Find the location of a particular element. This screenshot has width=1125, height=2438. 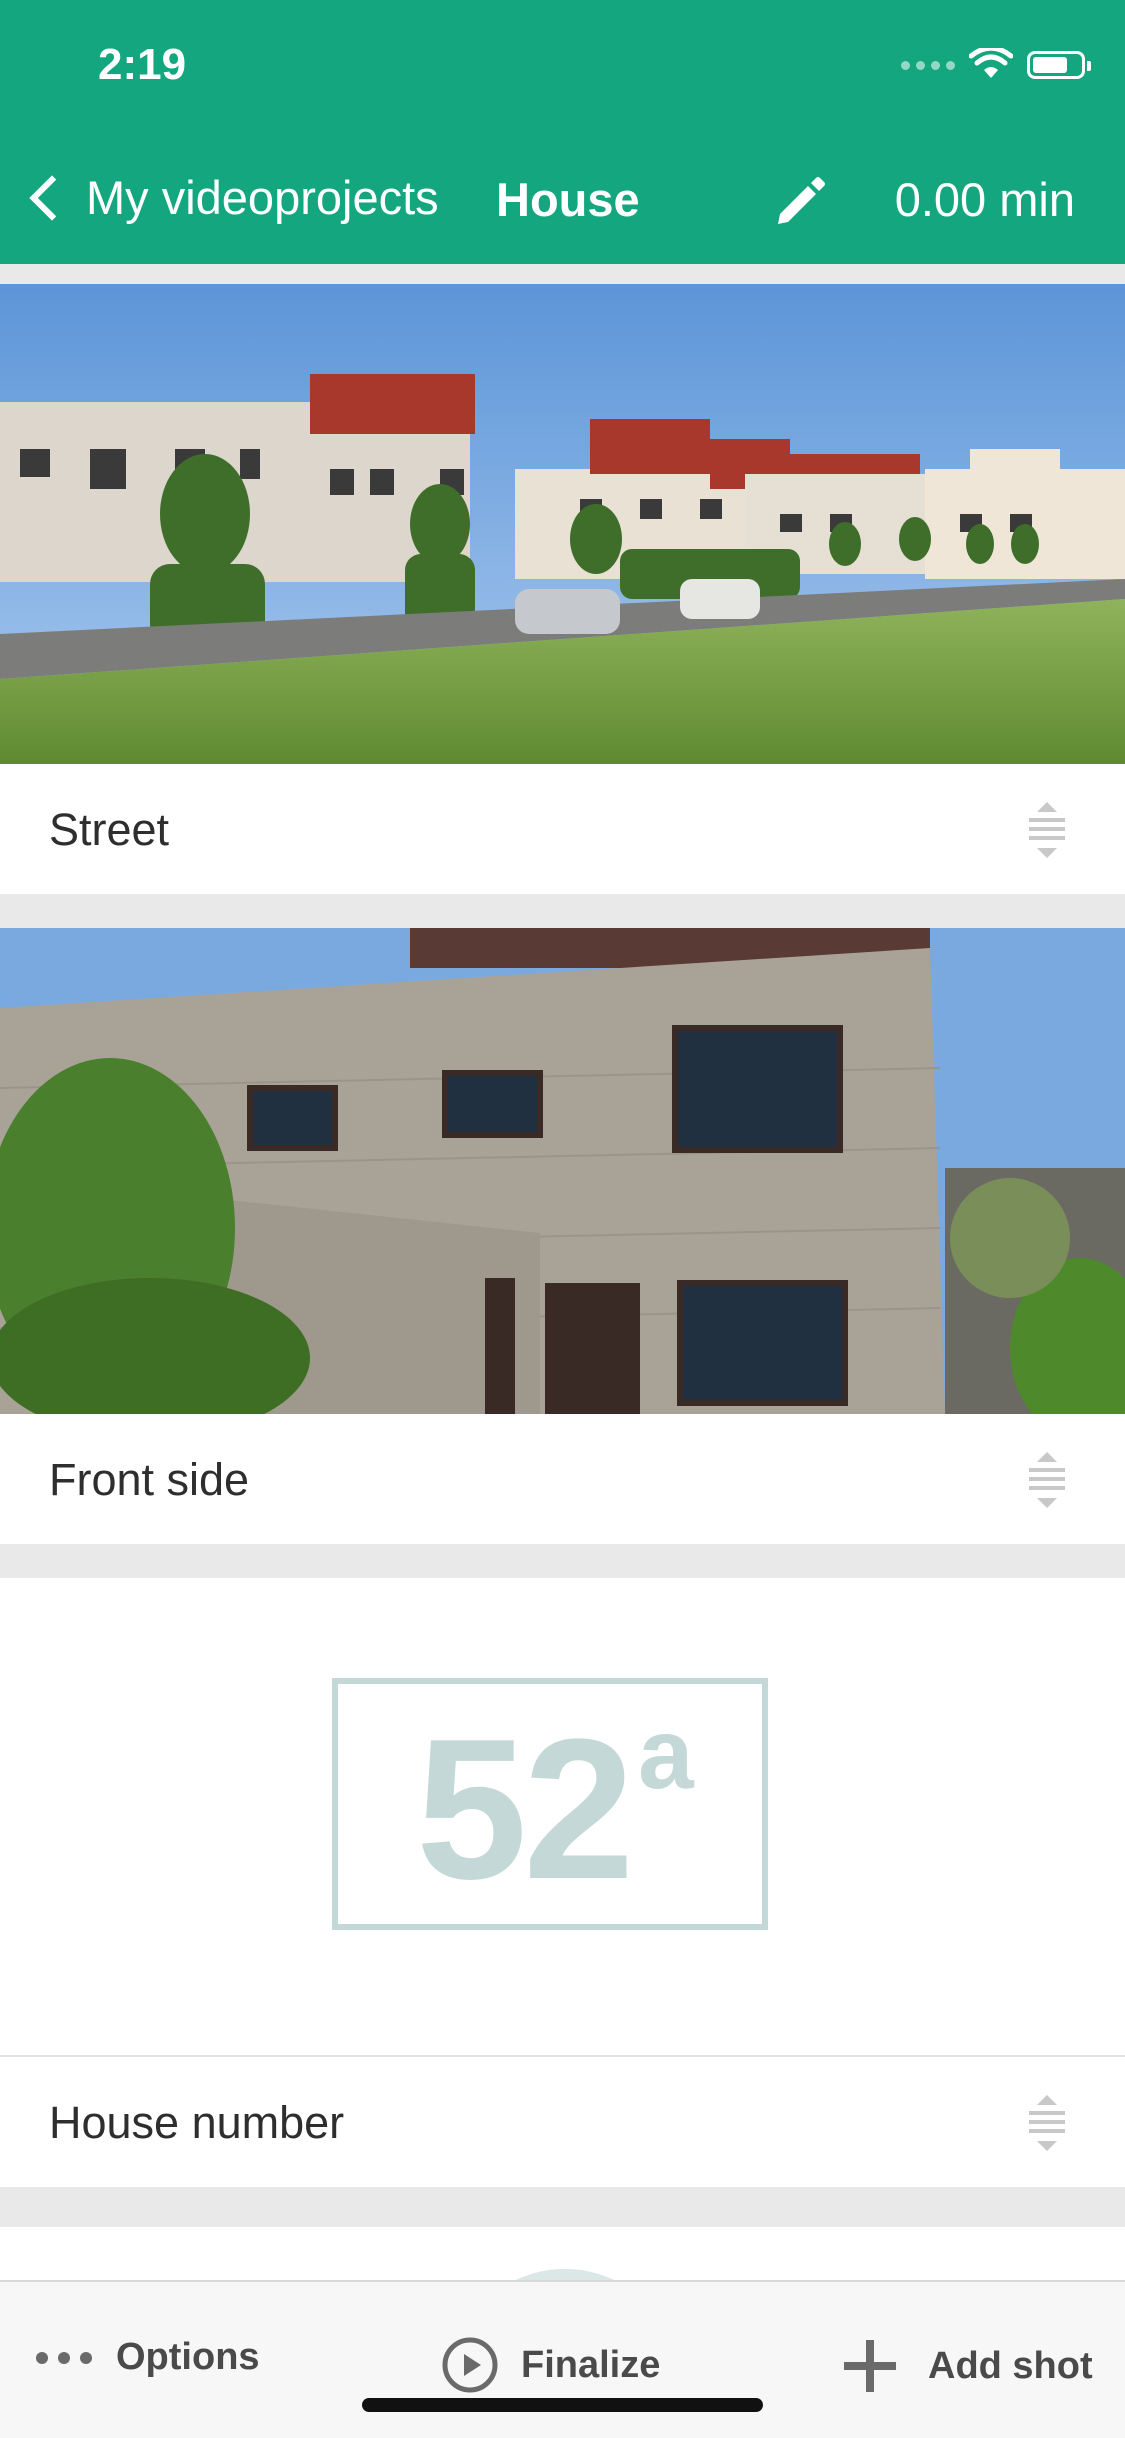

wifi-icon is located at coordinates (991, 63).